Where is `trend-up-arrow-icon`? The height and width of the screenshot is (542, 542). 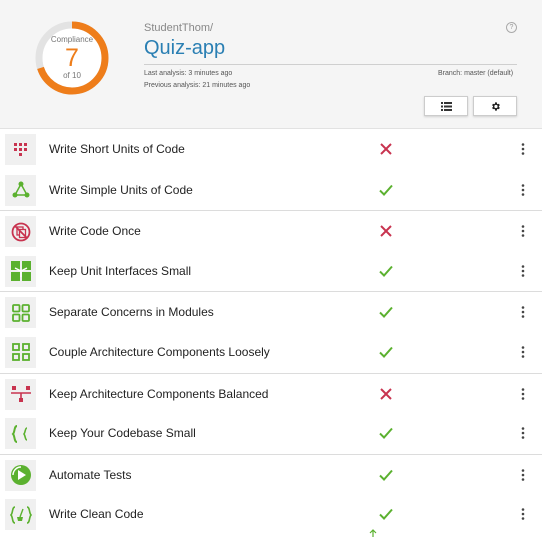 trend-up-arrow-icon is located at coordinates (373, 531).